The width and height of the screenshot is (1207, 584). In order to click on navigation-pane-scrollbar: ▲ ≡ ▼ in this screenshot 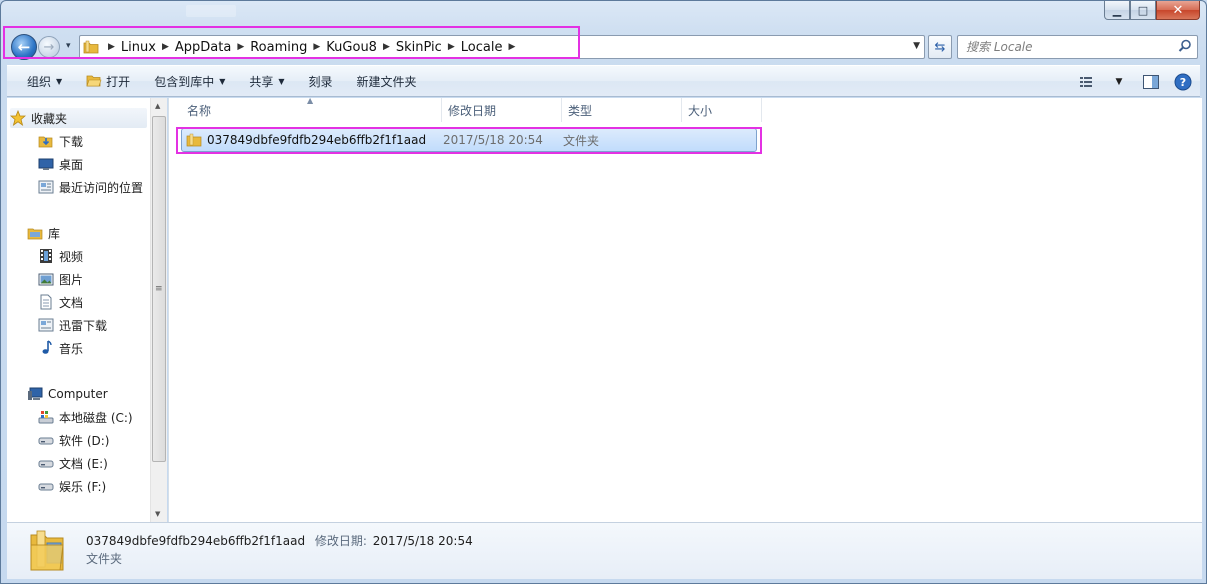, I will do `click(158, 310)`.